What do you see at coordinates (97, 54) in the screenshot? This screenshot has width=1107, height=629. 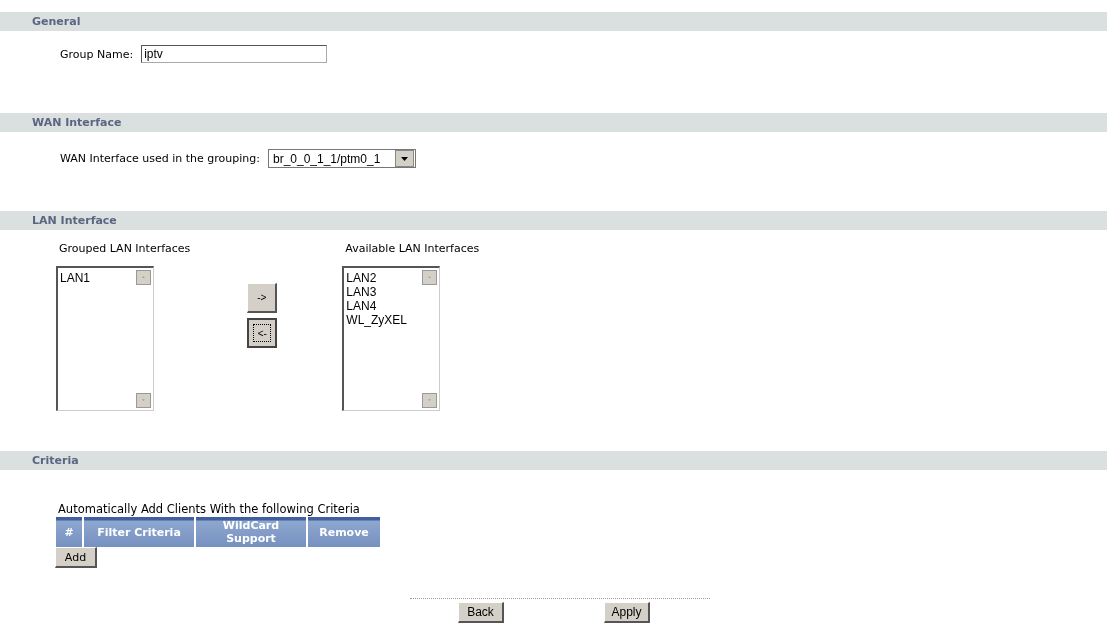 I see `field-label: Group Name:` at bounding box center [97, 54].